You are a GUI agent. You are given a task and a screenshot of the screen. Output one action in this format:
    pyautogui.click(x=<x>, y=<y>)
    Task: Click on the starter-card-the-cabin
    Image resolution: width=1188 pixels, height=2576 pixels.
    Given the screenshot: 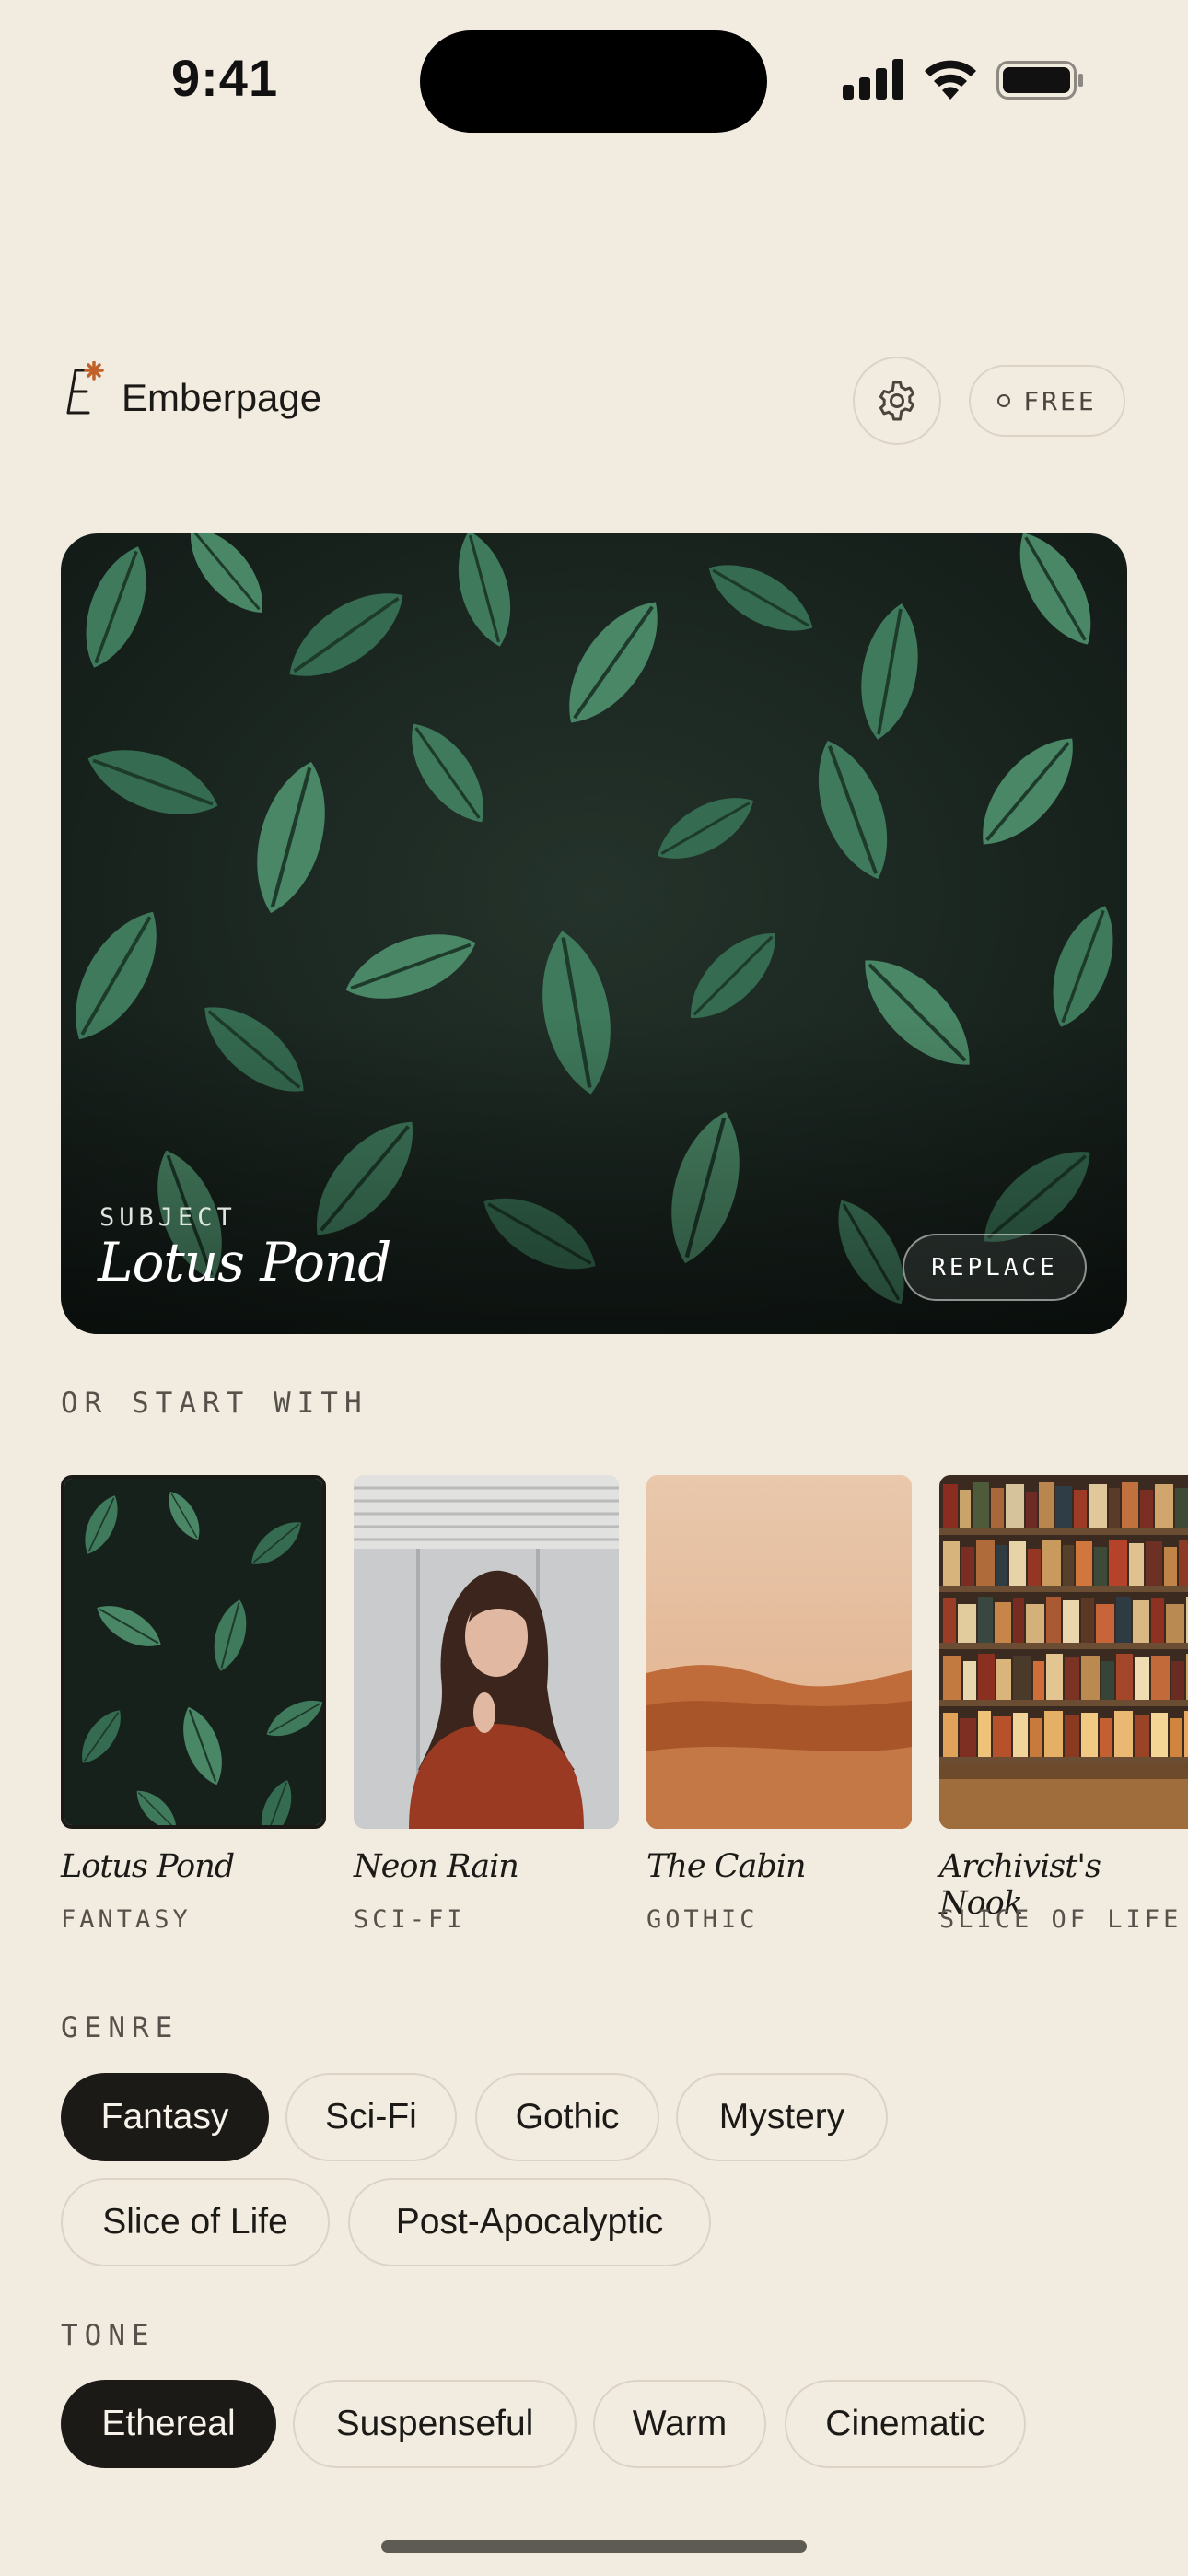 What is the action you would take?
    pyautogui.click(x=779, y=1652)
    